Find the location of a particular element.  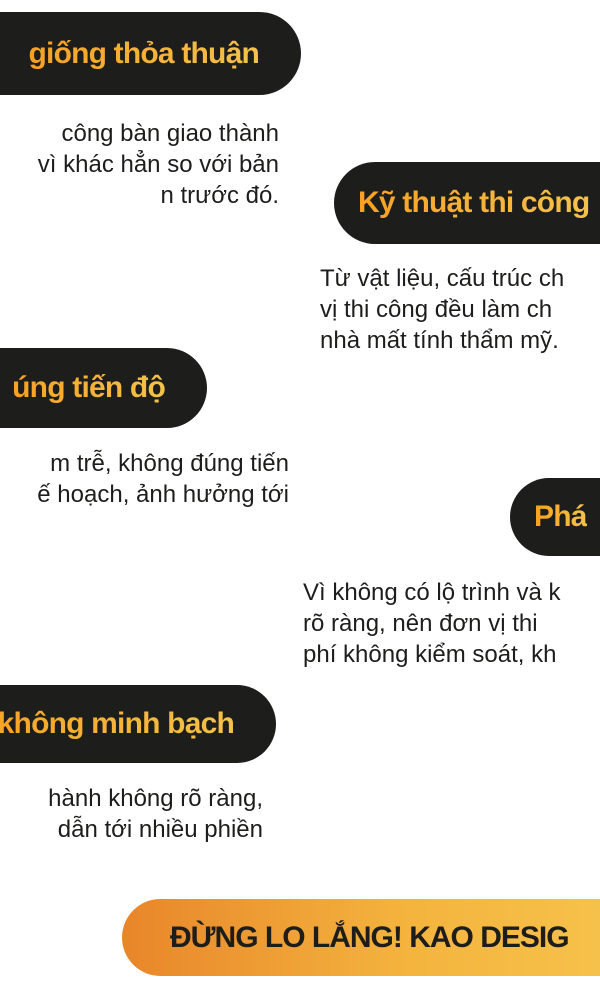

cta-text: ĐỪNG LO LẮNG! KAO DESIG is located at coordinates (370, 937).